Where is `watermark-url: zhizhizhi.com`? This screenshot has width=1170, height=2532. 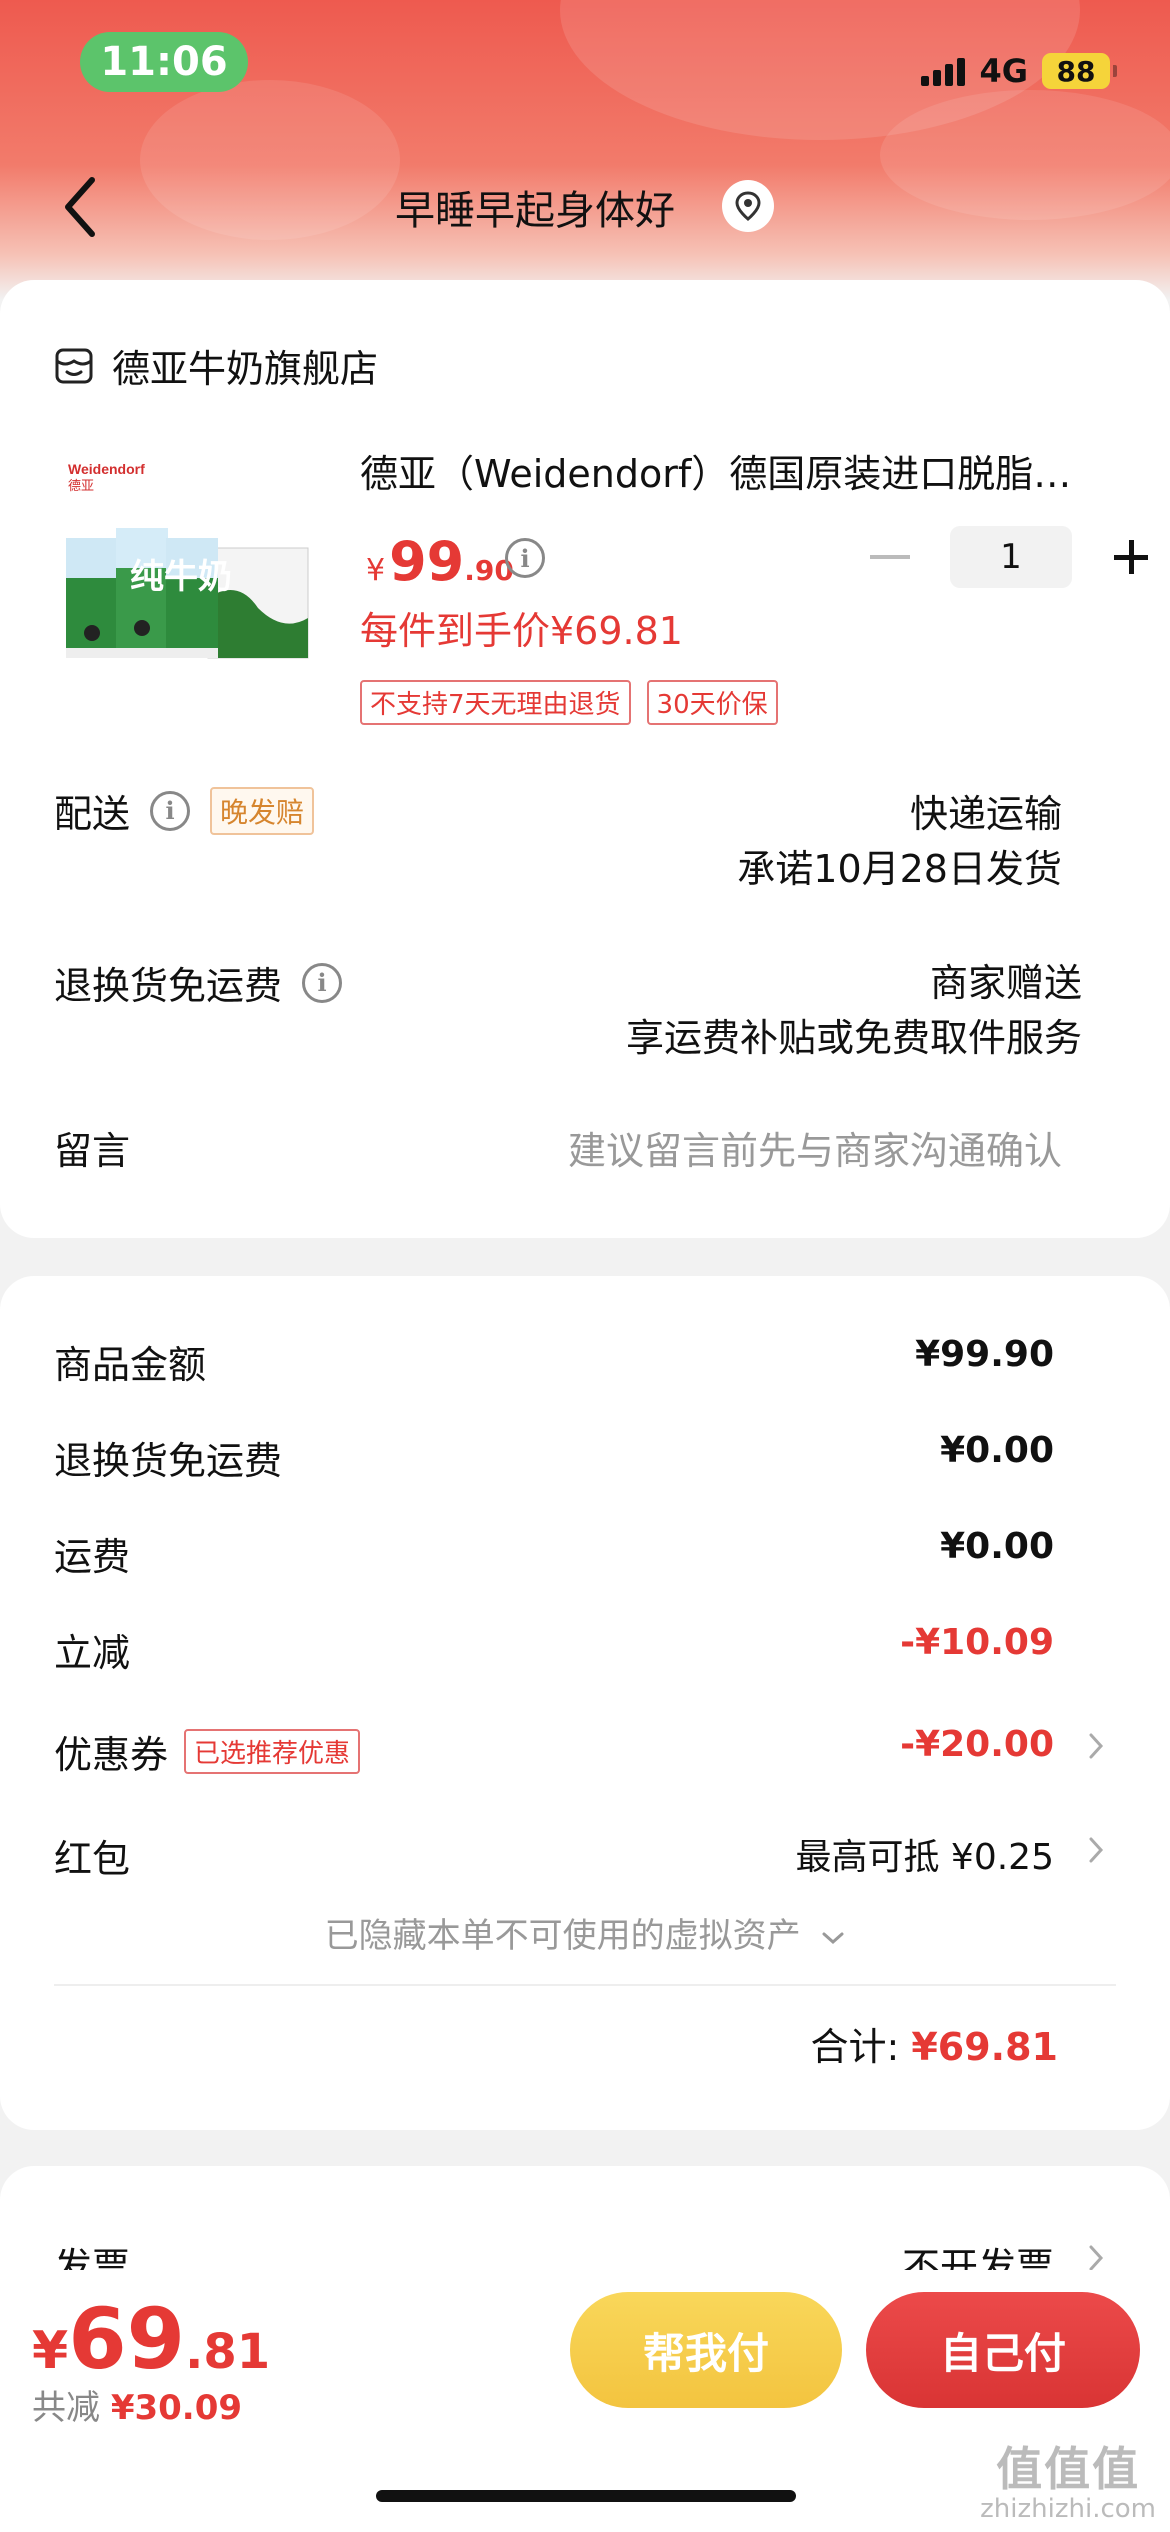
watermark-url: zhizhizhi.com is located at coordinates (1068, 2508).